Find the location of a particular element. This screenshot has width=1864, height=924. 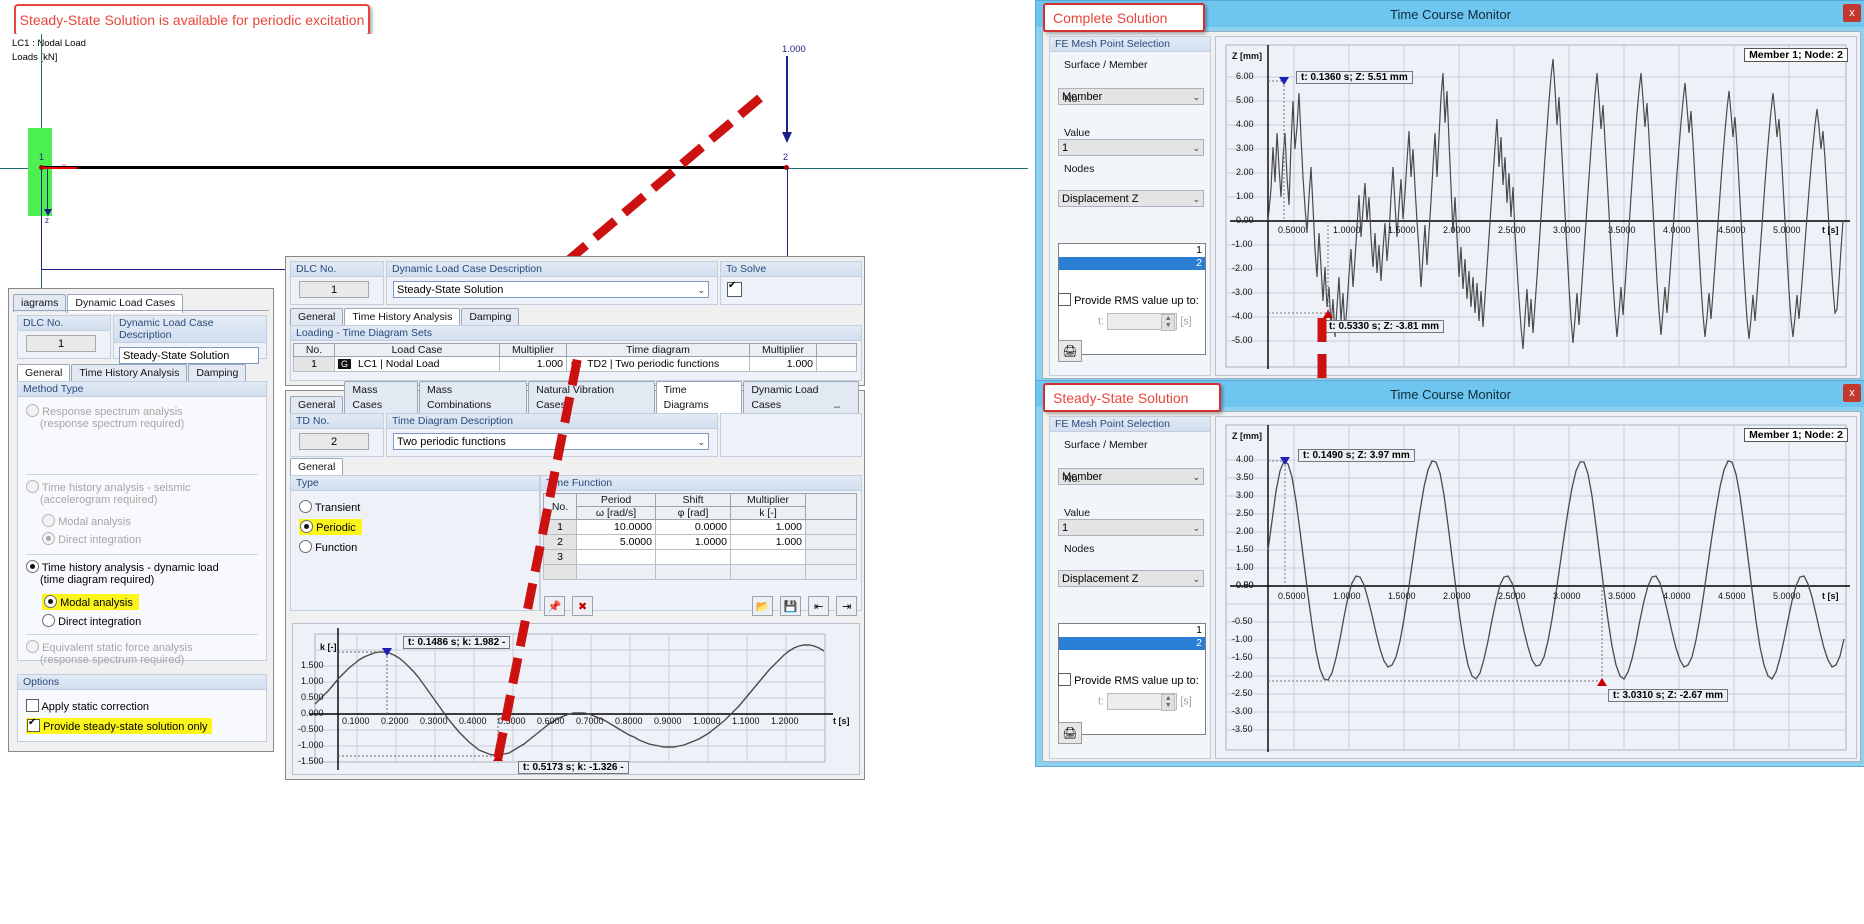

method-seismic-radio is located at coordinates (32, 486).